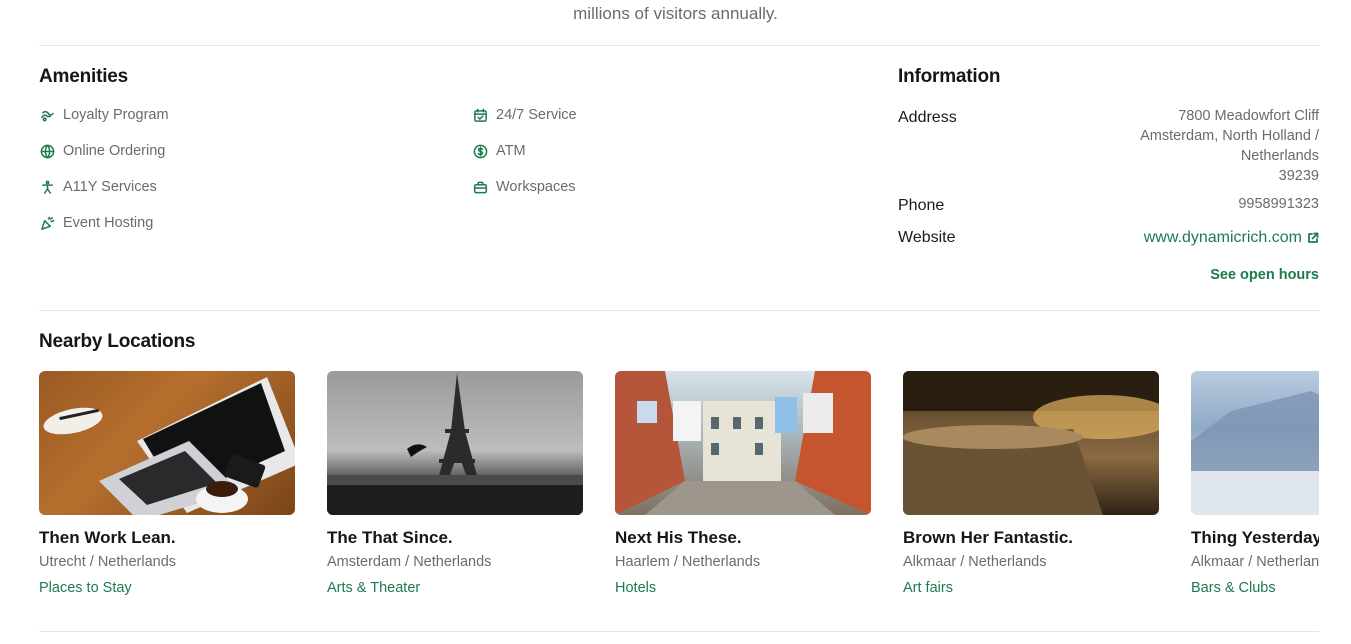 The image size is (1351, 644). What do you see at coordinates (675, 13) in the screenshot?
I see `intro-text: millions of visitors annually.` at bounding box center [675, 13].